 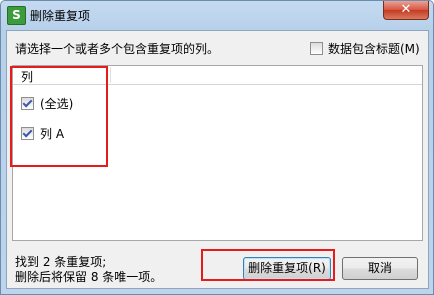 What do you see at coordinates (110, 75) in the screenshot?
I see `column-header-divider` at bounding box center [110, 75].